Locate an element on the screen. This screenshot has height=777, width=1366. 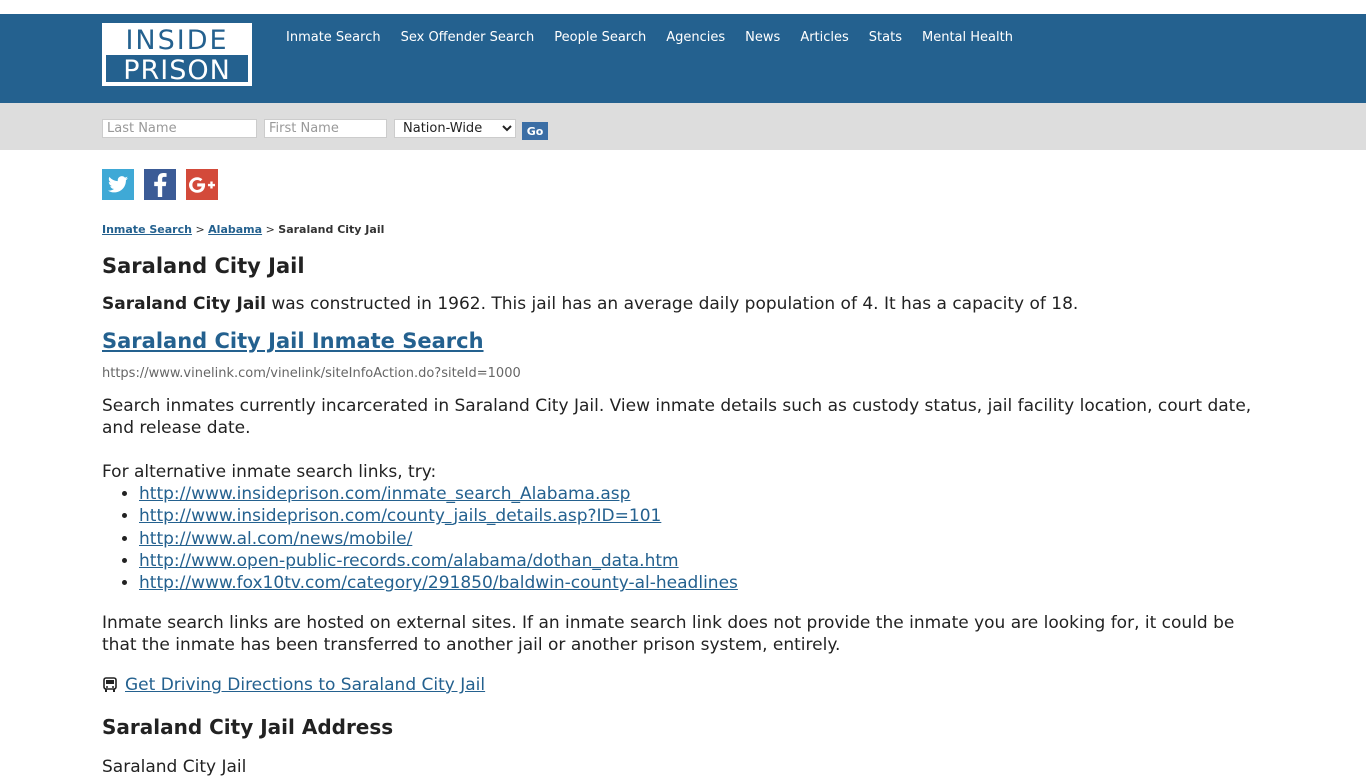
last-name-input is located at coordinates (179, 128).